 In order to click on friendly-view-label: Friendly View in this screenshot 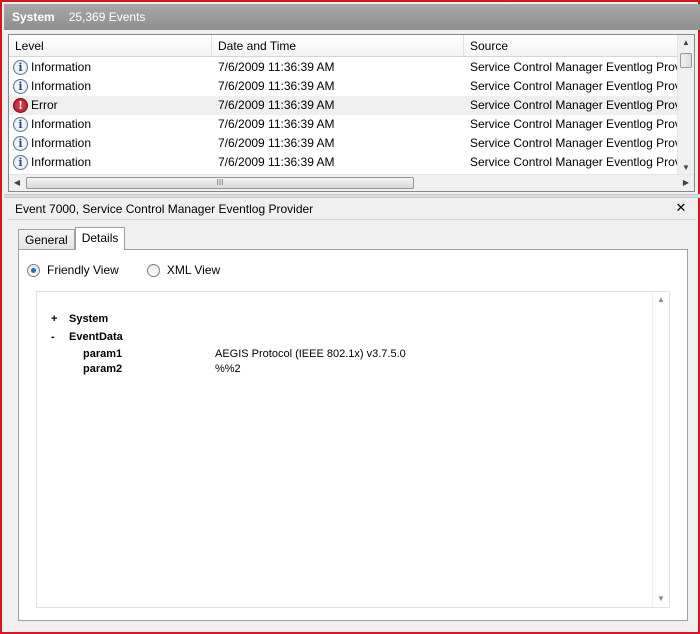, I will do `click(83, 270)`.